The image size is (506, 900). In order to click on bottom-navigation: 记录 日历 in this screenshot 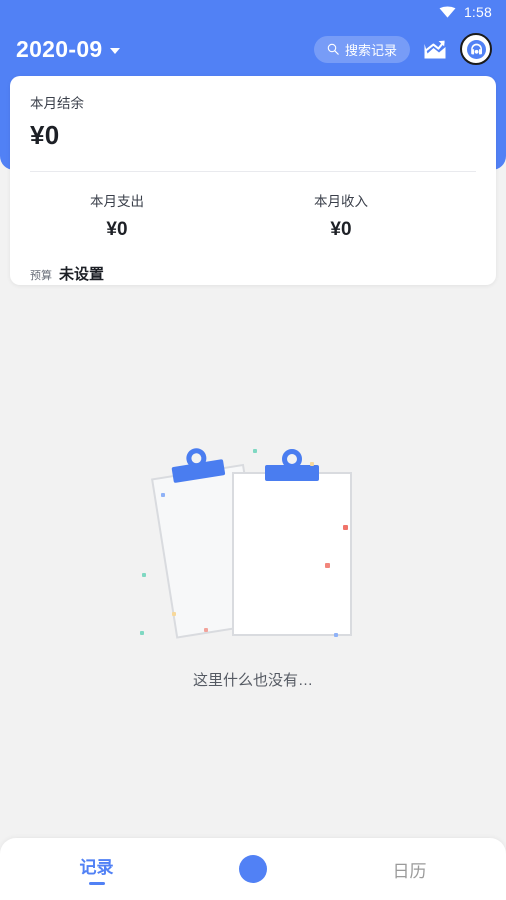, I will do `click(253, 869)`.